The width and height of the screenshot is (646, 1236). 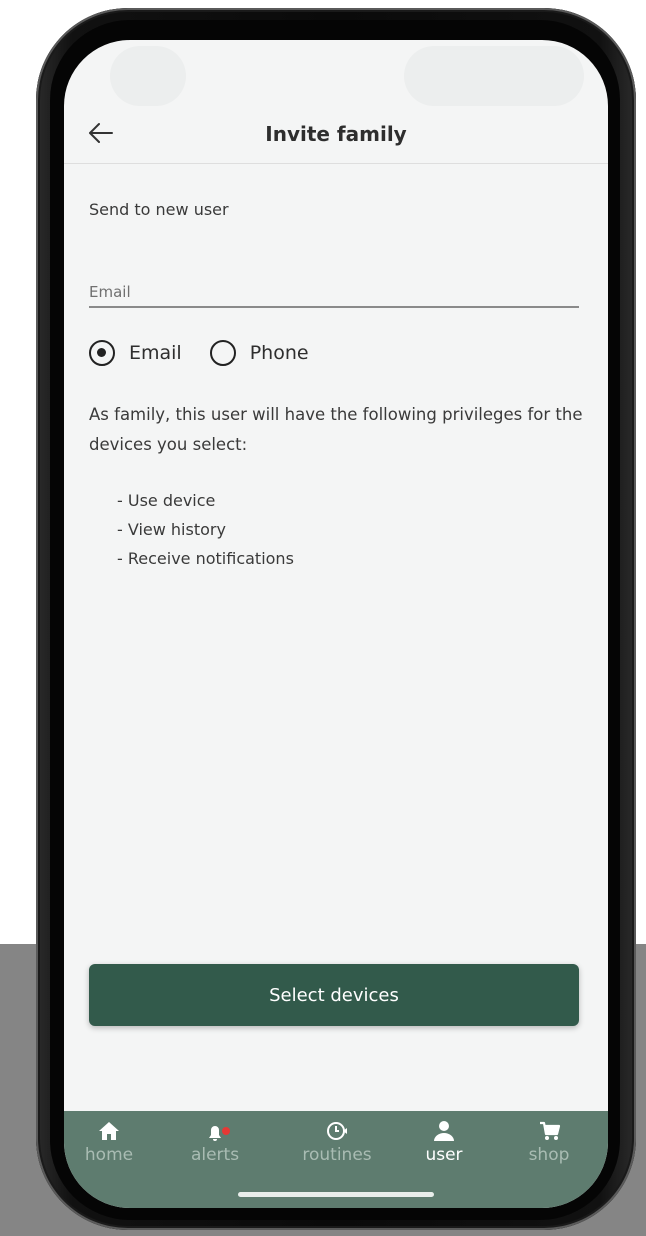 What do you see at coordinates (550, 1130) in the screenshot?
I see `cart-icon` at bounding box center [550, 1130].